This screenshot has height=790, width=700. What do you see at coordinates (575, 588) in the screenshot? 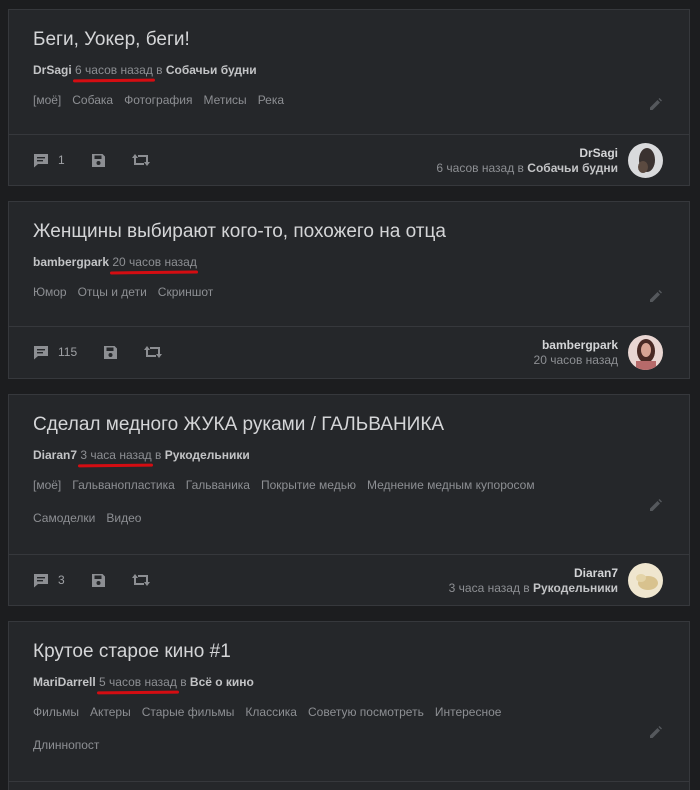
I see `footer-community: Рукодельники` at bounding box center [575, 588].